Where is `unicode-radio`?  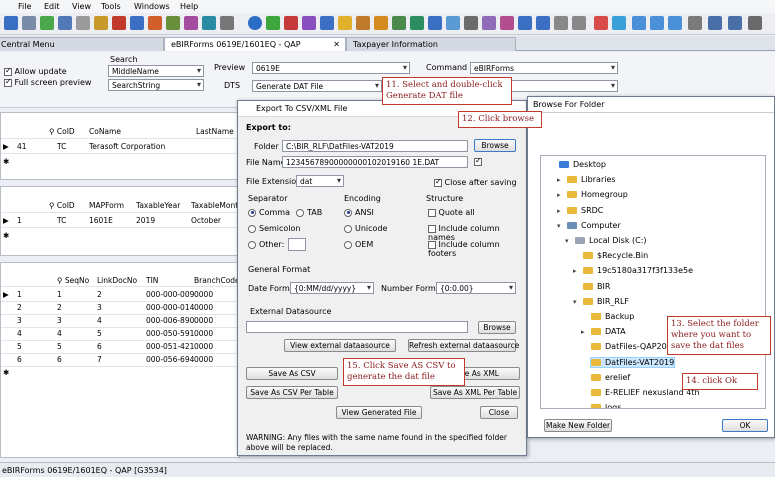 unicode-radio is located at coordinates (348, 228).